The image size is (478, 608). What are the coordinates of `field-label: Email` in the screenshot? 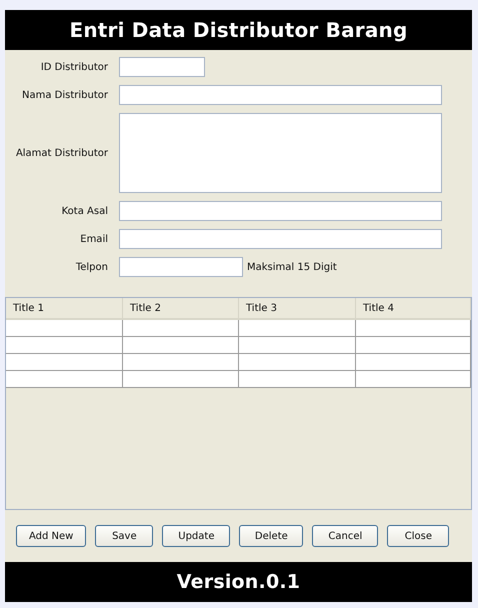 It's located at (93, 239).